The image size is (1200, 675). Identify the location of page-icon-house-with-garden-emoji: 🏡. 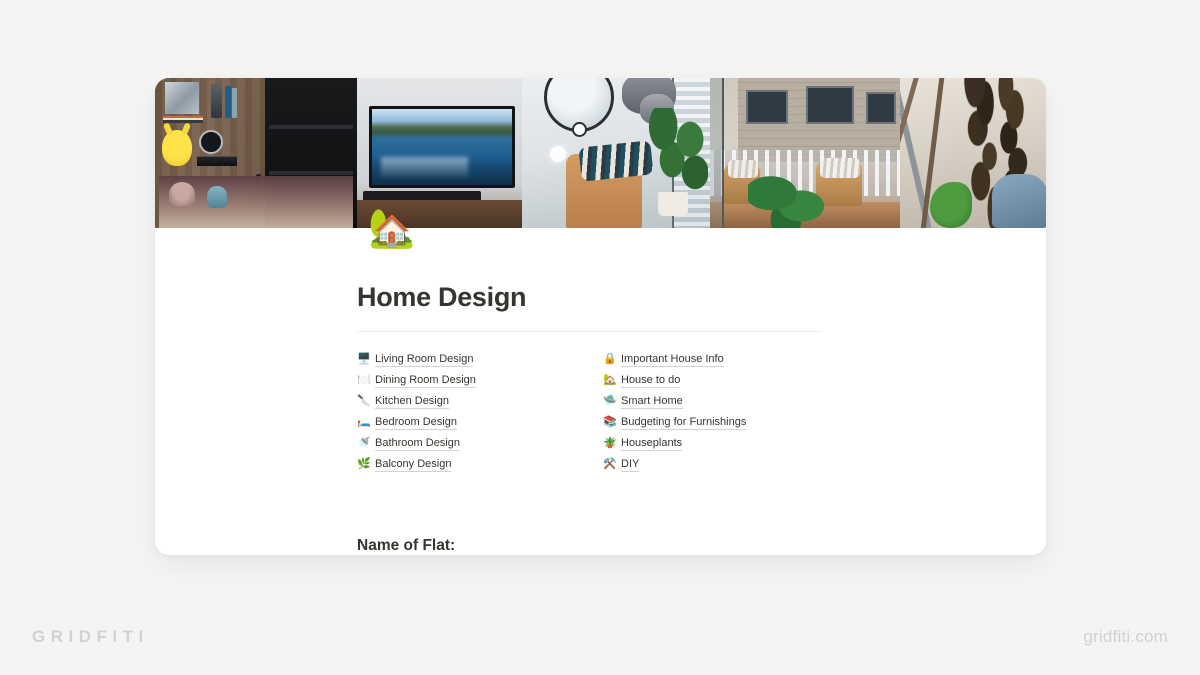
(391, 229).